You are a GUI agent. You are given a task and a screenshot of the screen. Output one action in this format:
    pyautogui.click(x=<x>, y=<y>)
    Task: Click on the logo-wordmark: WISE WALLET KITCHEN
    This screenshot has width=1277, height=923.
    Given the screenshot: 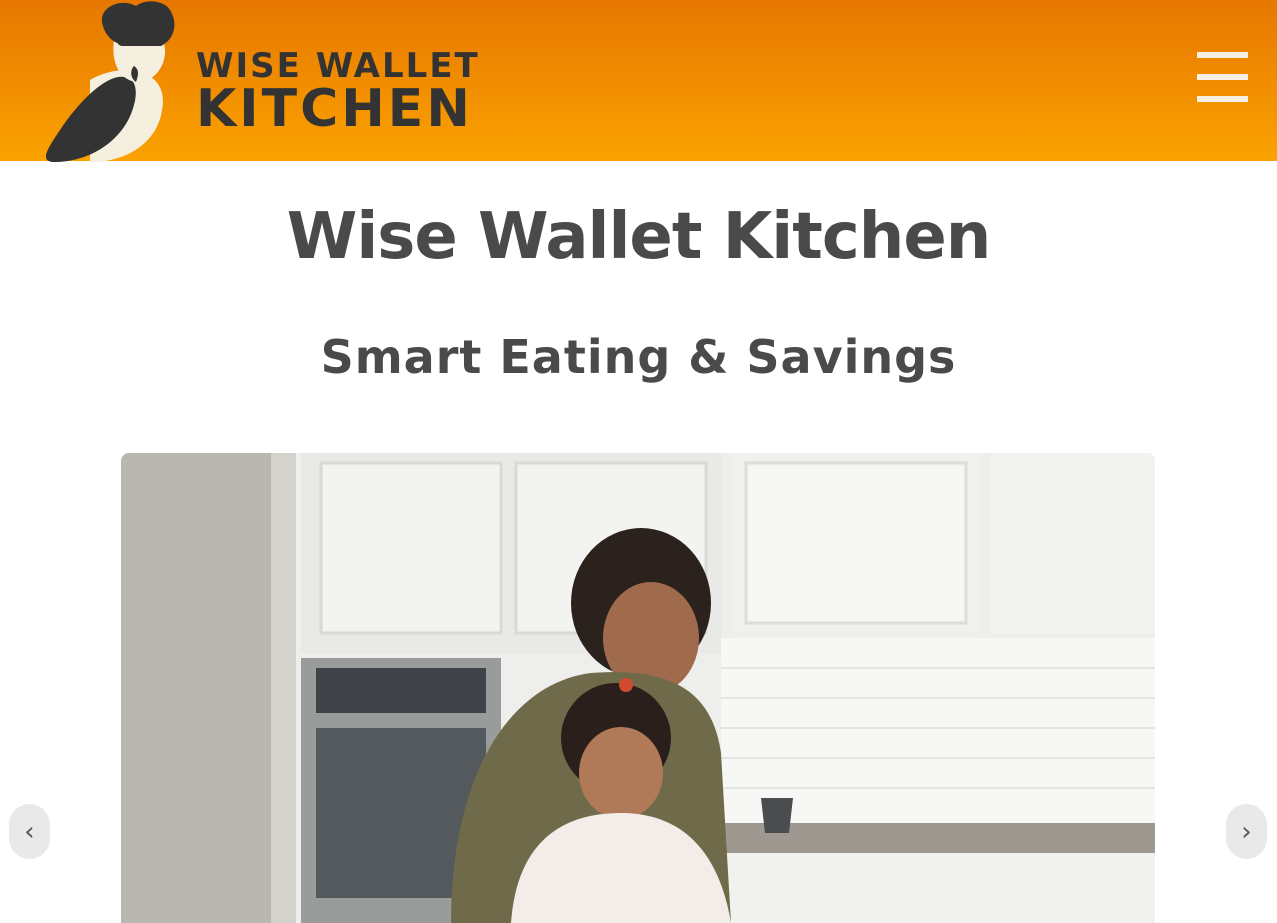 What is the action you would take?
    pyautogui.click(x=338, y=93)
    